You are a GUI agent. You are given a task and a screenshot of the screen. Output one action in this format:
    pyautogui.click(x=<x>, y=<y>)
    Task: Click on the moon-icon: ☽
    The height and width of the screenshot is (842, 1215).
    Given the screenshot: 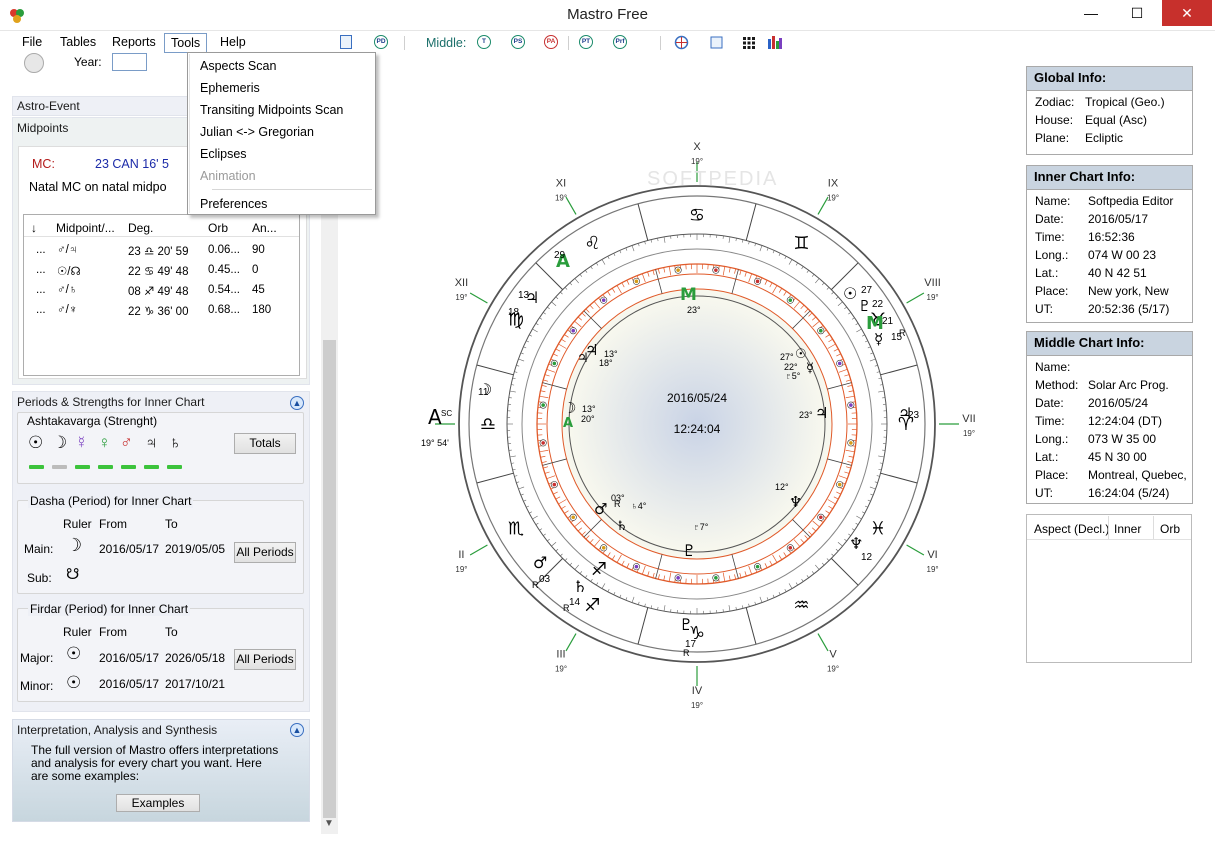 What is the action you would take?
    pyautogui.click(x=59, y=443)
    